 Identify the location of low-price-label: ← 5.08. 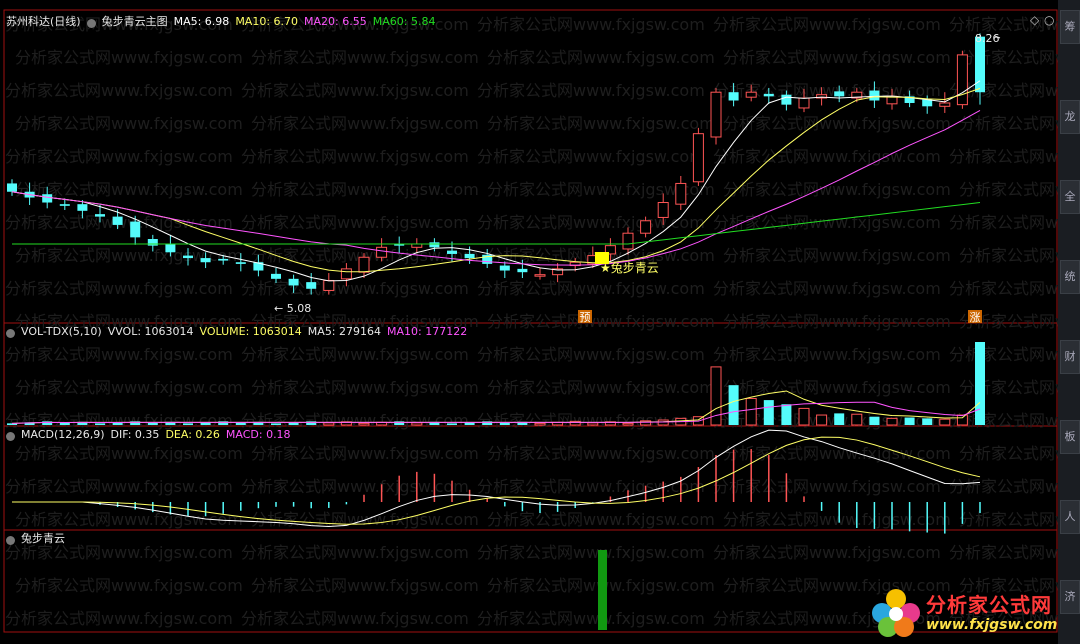
(292, 308).